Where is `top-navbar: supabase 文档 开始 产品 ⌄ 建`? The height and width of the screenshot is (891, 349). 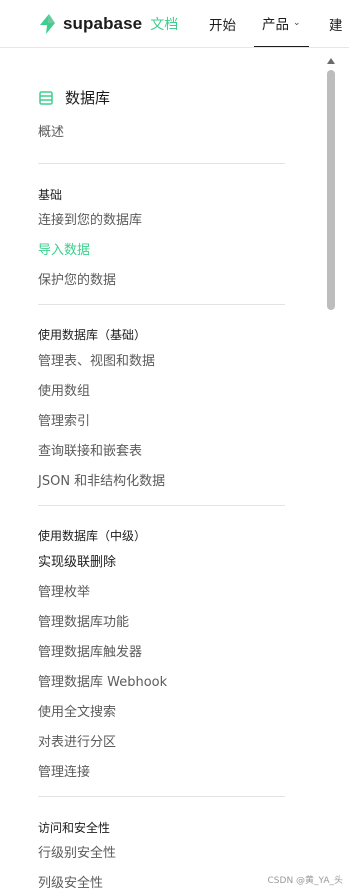
top-navbar: supabase 文档 开始 产品 ⌄ 建 is located at coordinates (174, 24).